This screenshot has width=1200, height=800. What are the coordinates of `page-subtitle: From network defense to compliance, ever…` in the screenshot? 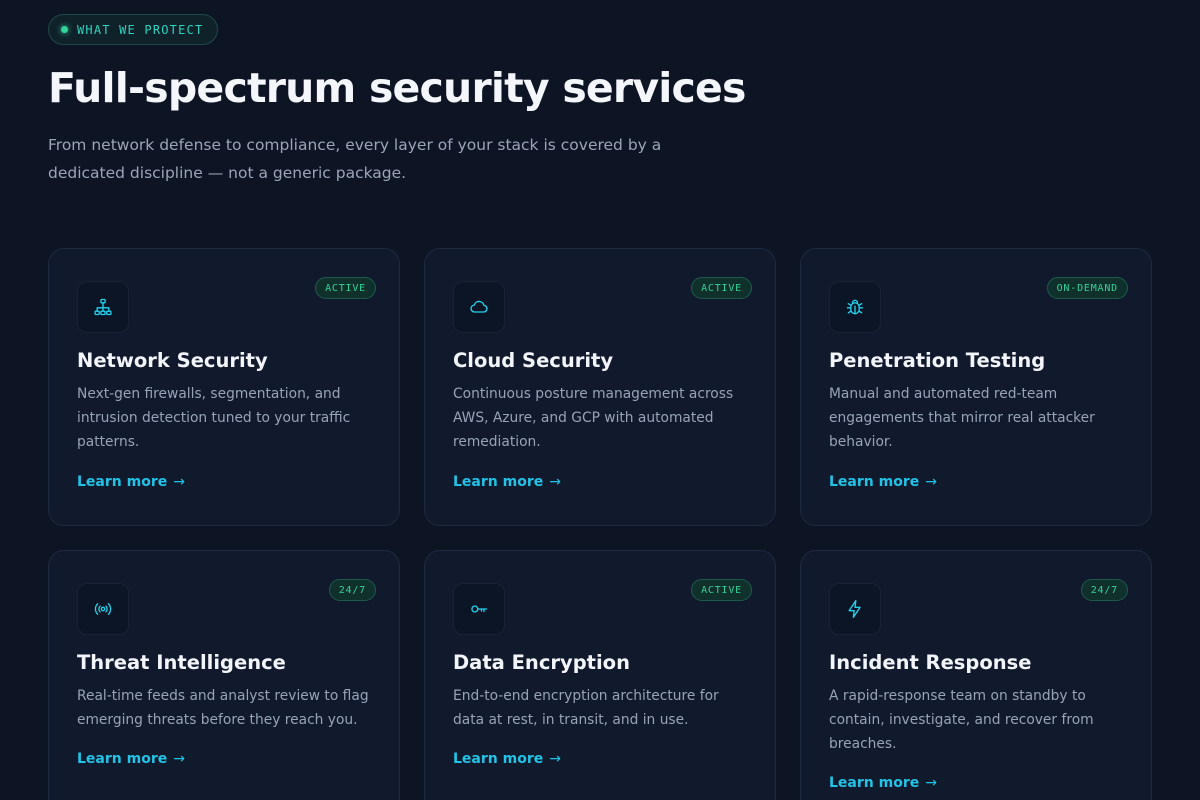 It's located at (355, 159).